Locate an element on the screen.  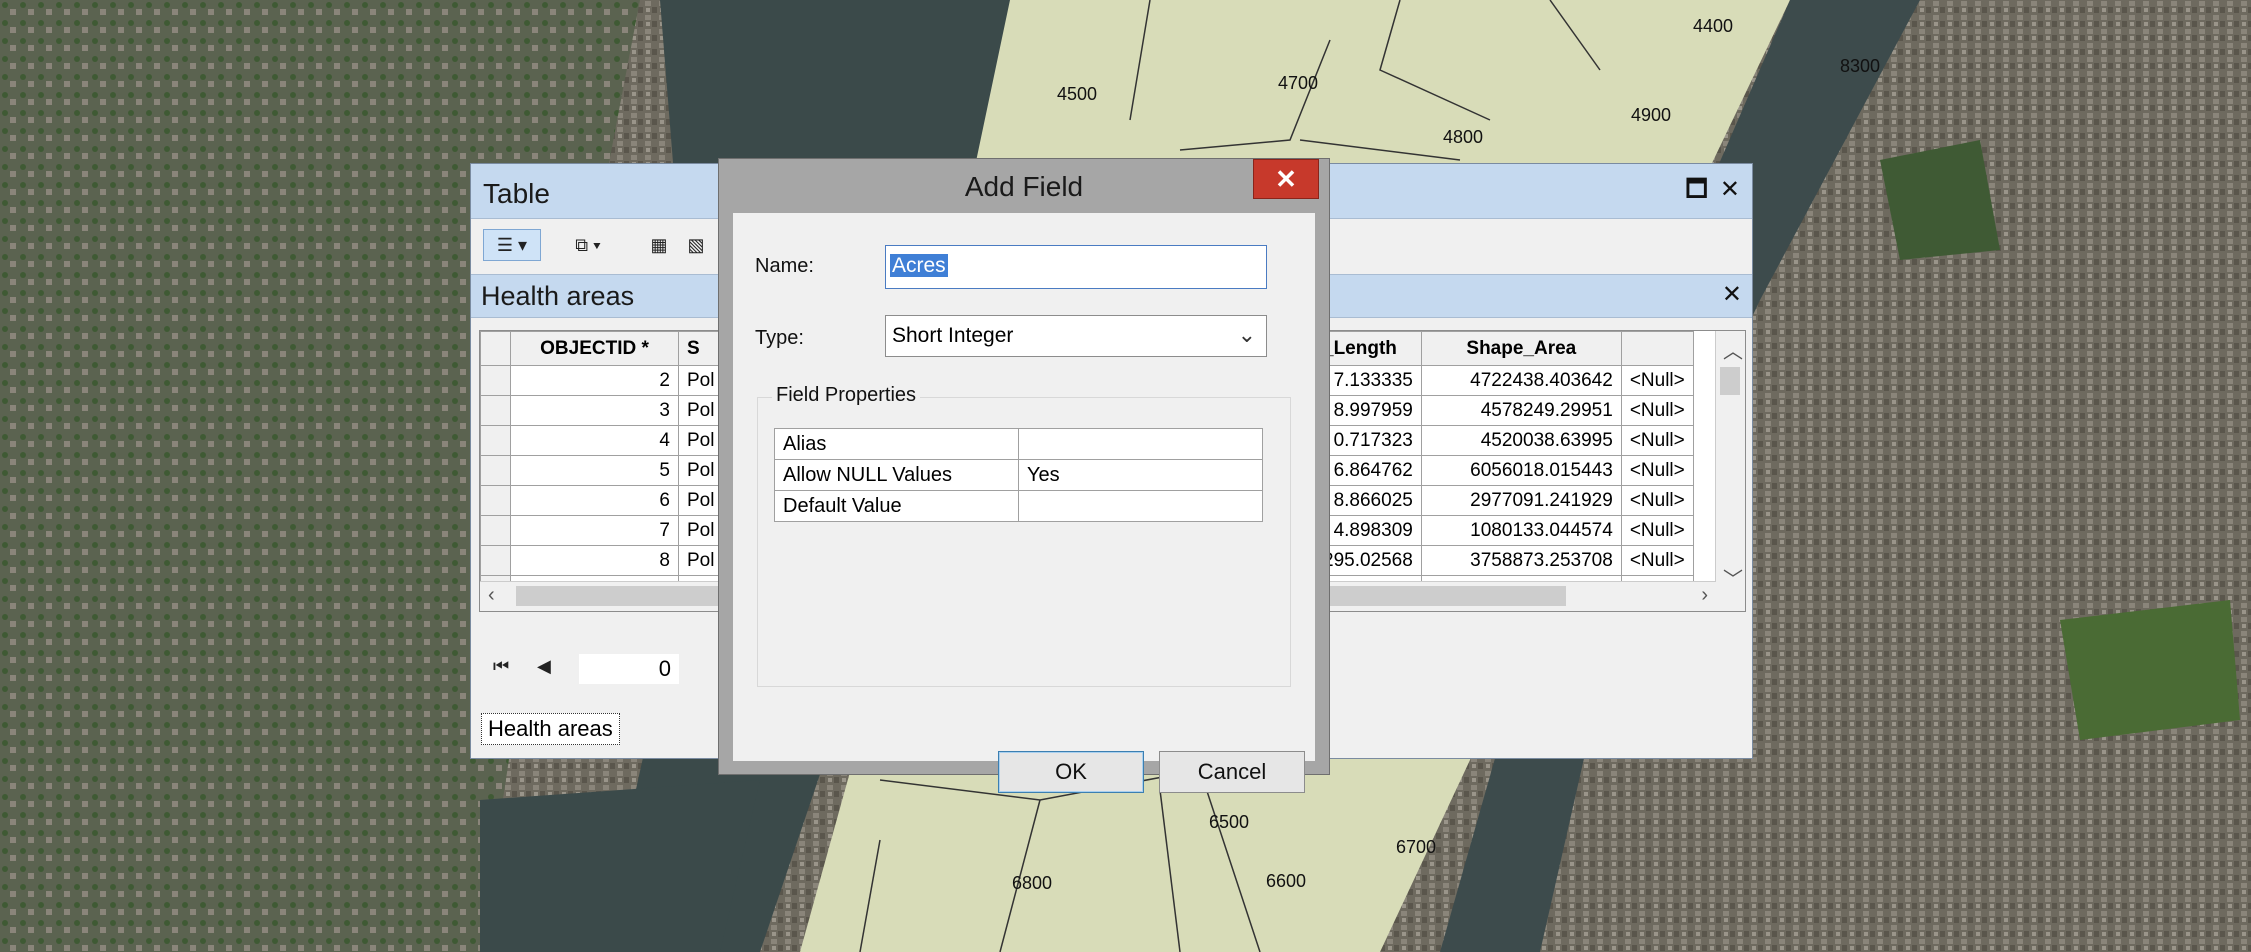
type-label: Type: is located at coordinates (779, 338).